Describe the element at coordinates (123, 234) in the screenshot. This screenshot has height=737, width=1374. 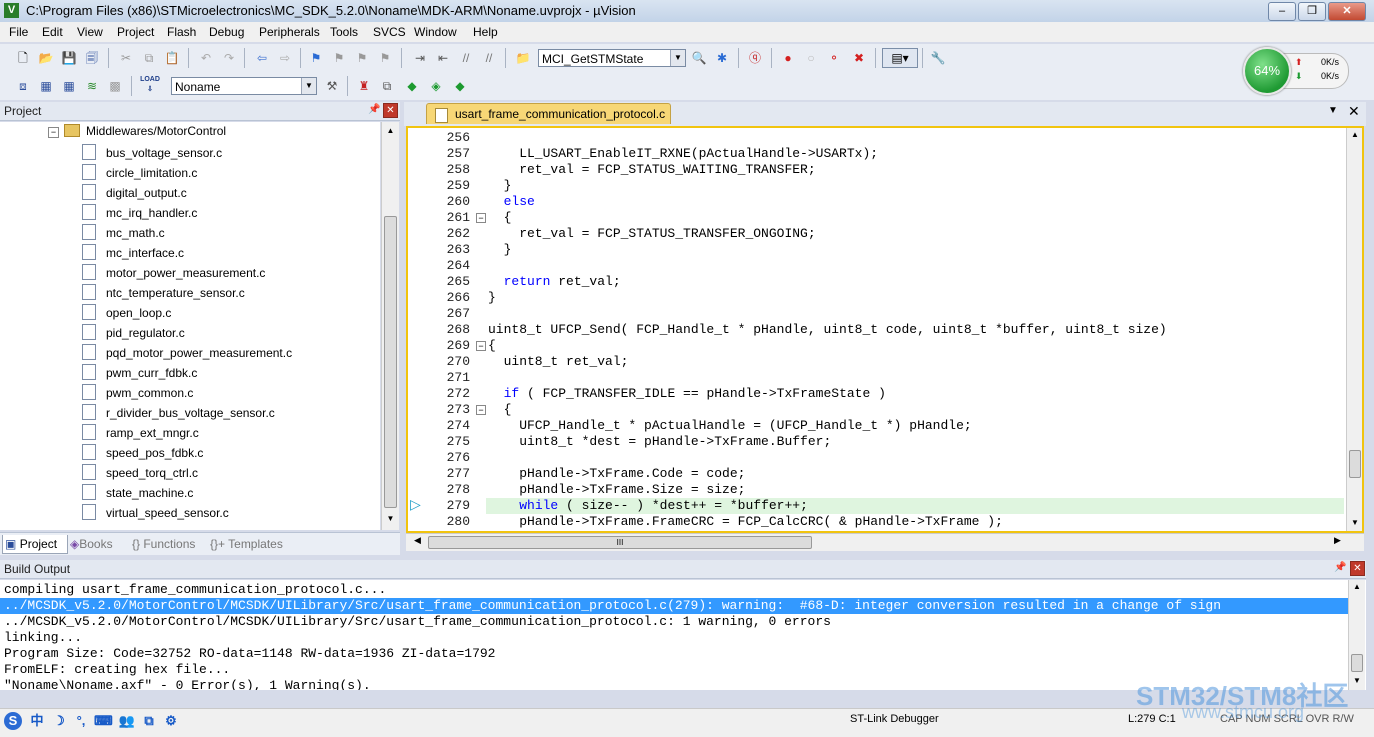
I see `tree-file-item: mc_math.c` at that location.